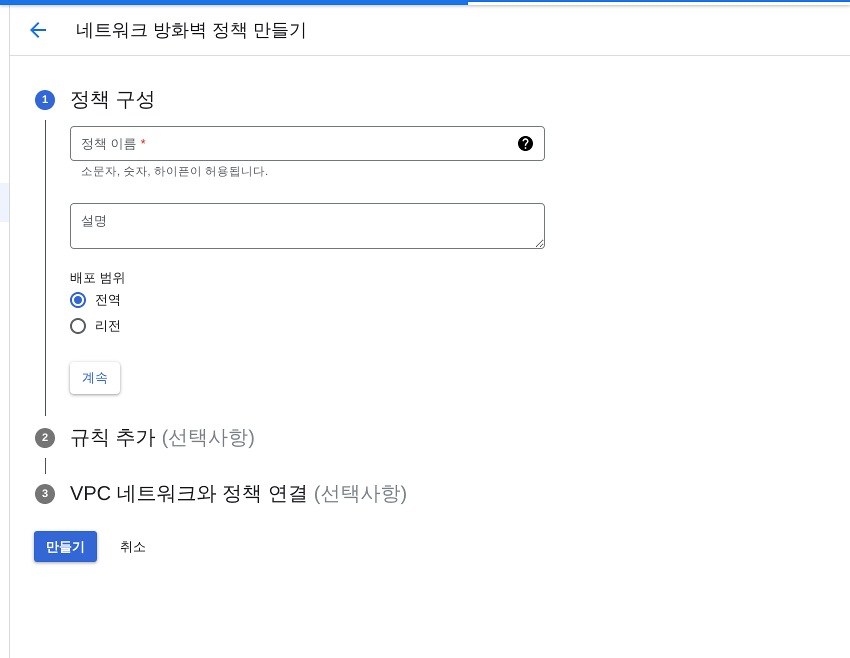 The width and height of the screenshot is (850, 658). I want to click on create-button: 만들기, so click(65, 546).